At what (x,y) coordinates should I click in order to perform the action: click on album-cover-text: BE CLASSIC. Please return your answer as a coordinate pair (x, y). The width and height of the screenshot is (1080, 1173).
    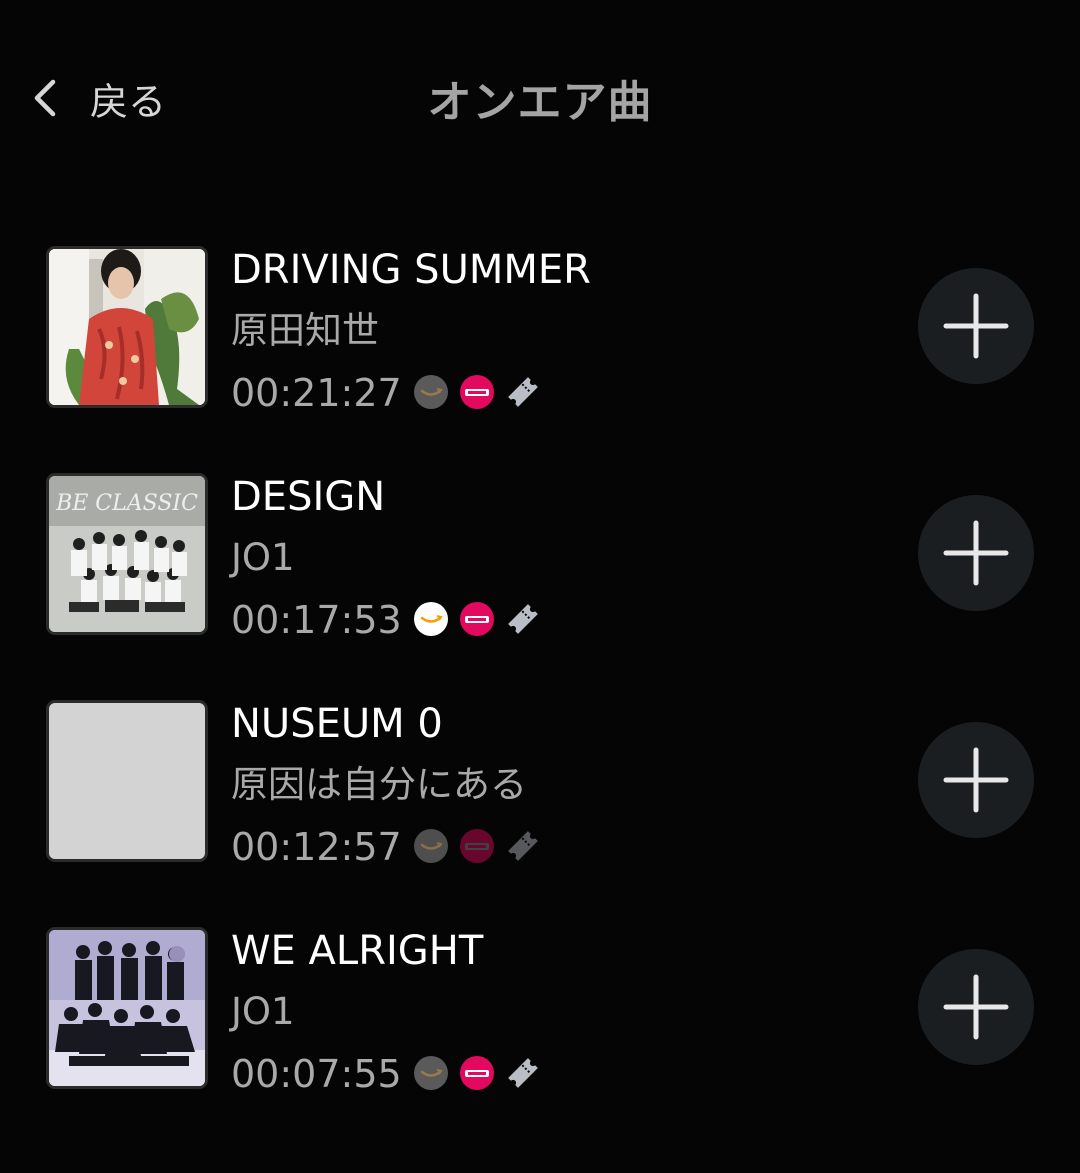
    Looking at the image, I should click on (126, 503).